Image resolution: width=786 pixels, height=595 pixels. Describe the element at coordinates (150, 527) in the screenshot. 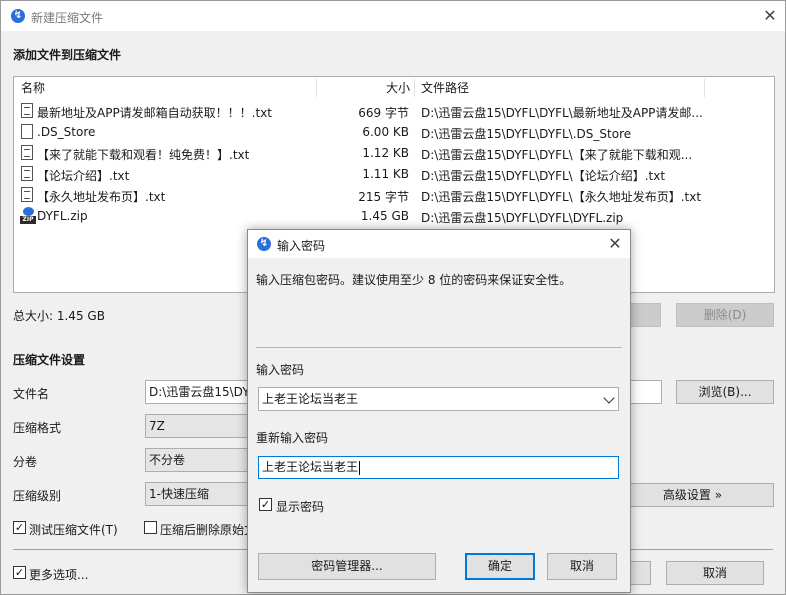

I see `delete-after-checkbox` at that location.